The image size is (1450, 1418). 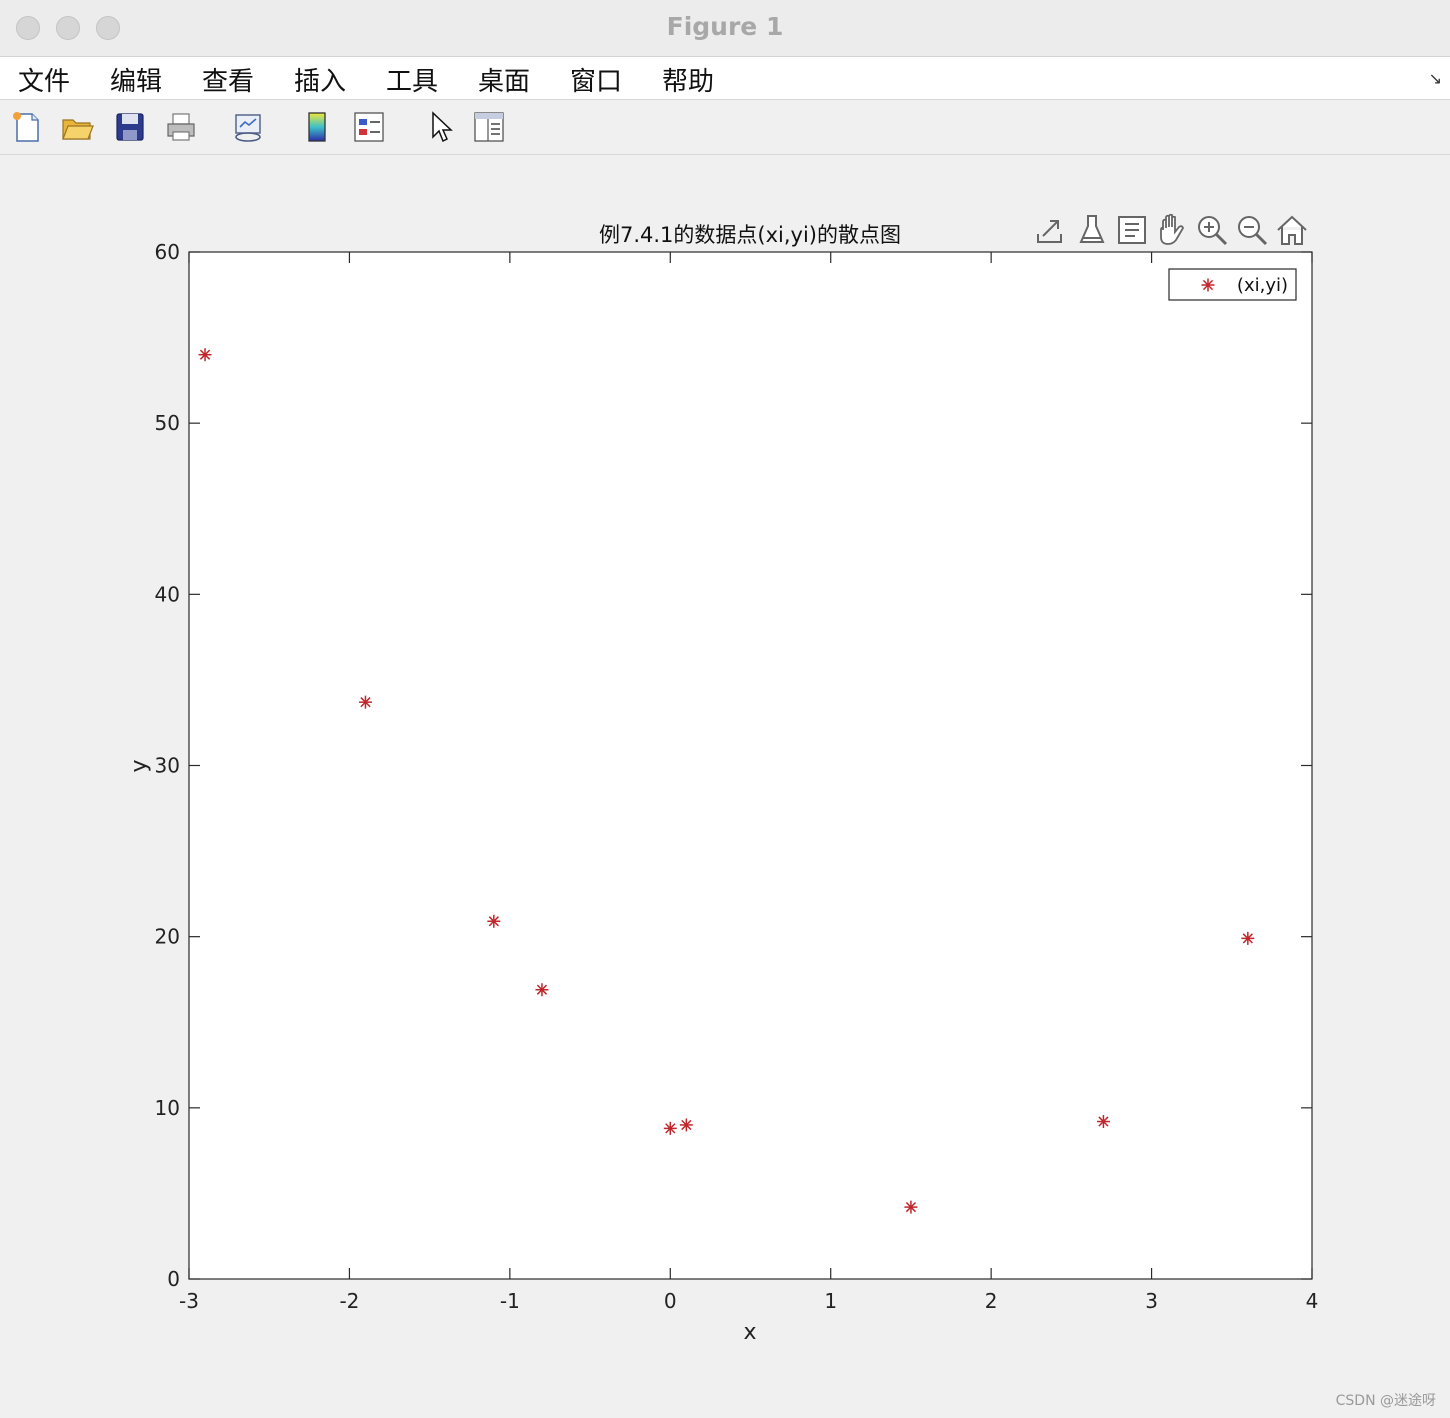 I want to click on y-tick-label: 60, so click(x=167, y=252).